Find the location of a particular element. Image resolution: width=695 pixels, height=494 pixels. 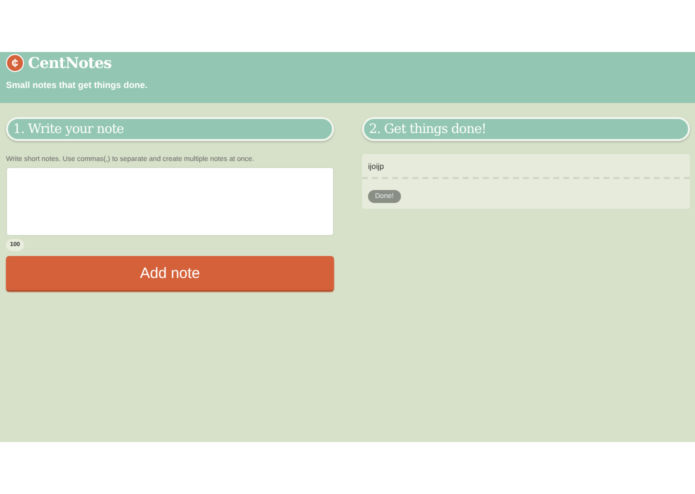

section-heading: 1. Write your note is located at coordinates (170, 129).